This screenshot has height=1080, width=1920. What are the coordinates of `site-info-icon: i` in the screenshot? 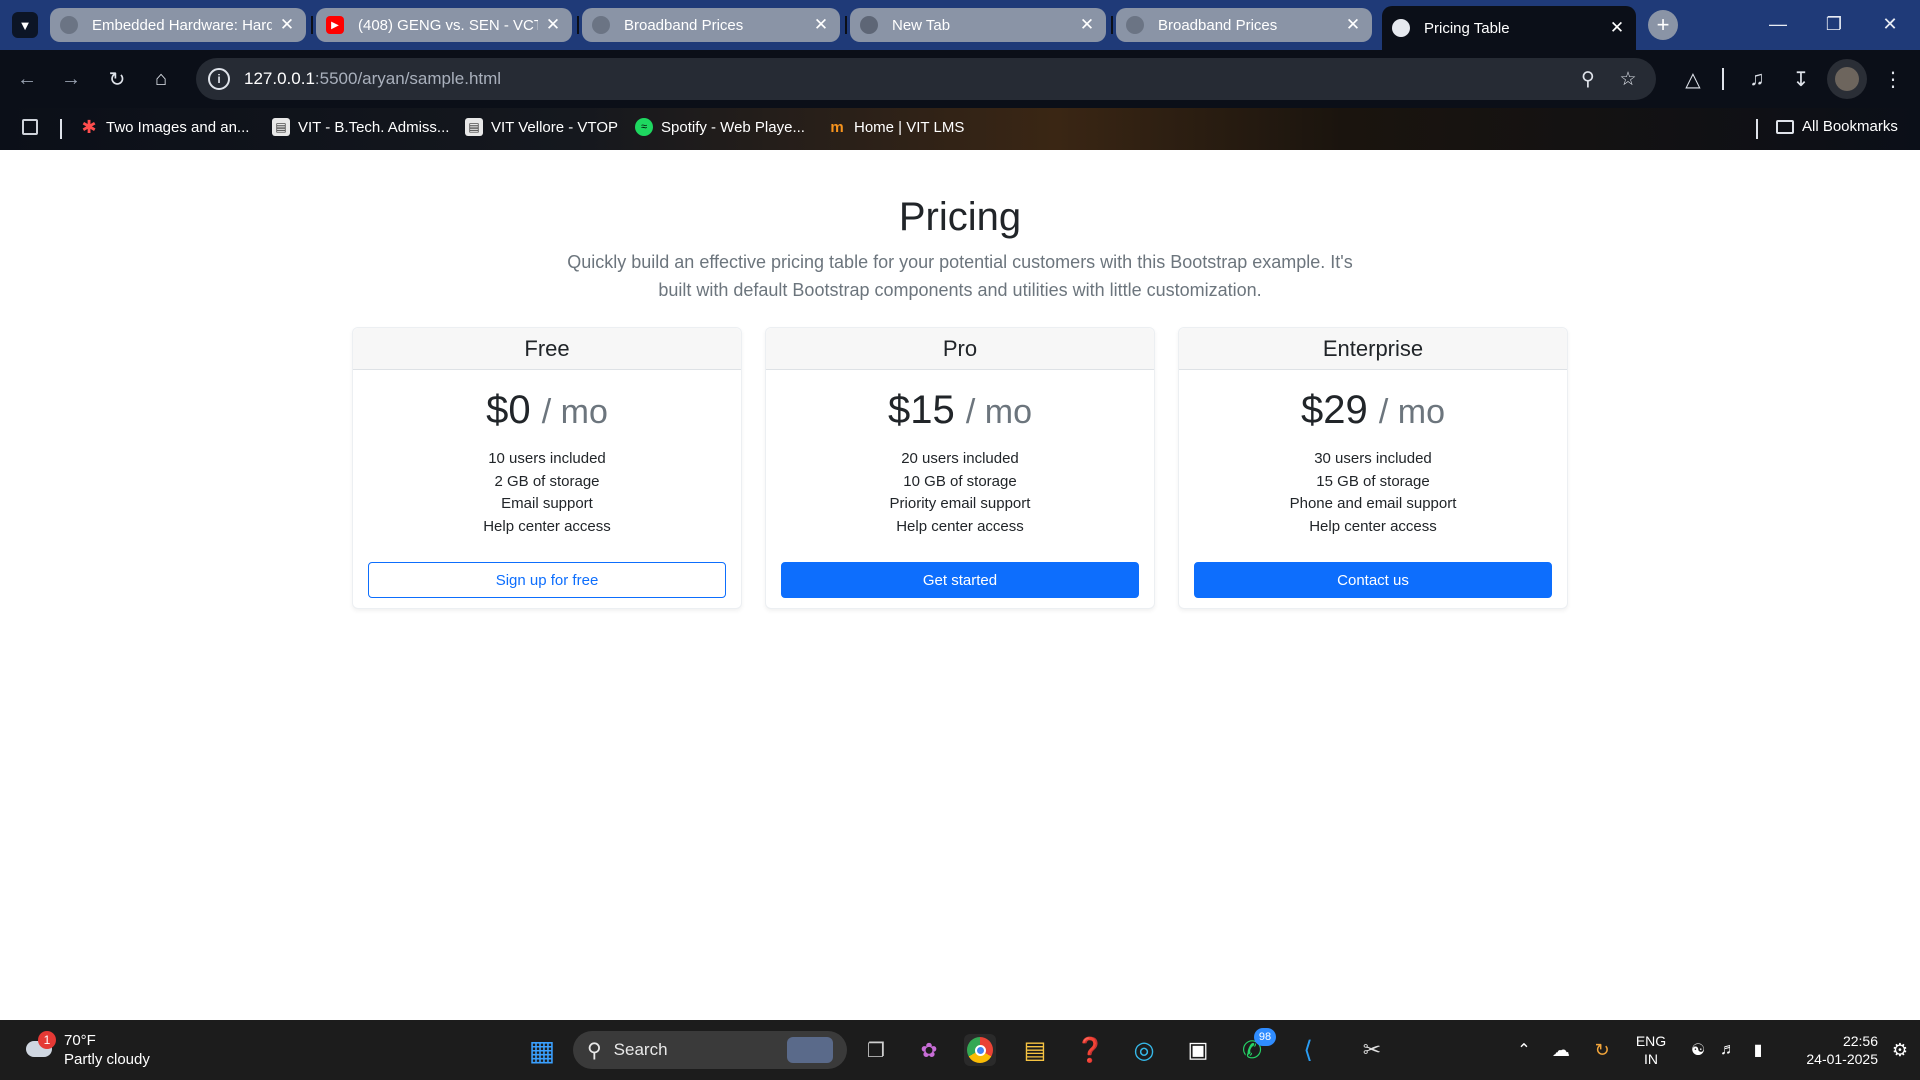 It's located at (219, 79).